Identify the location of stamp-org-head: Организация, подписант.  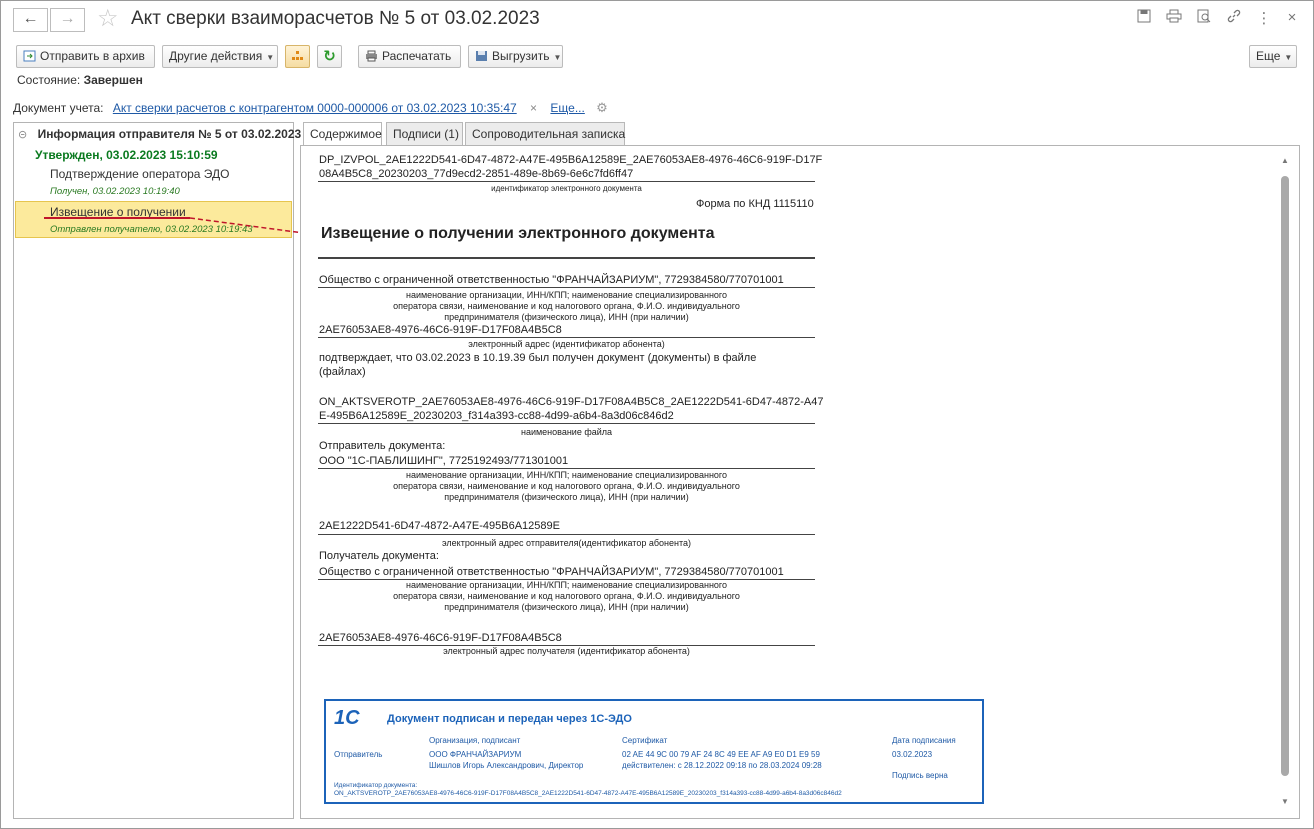
(475, 740).